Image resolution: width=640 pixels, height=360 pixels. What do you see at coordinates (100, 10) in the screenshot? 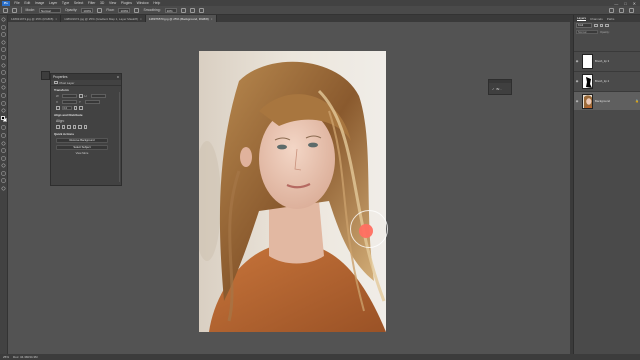
I see `pressure-opacity-icon` at bounding box center [100, 10].